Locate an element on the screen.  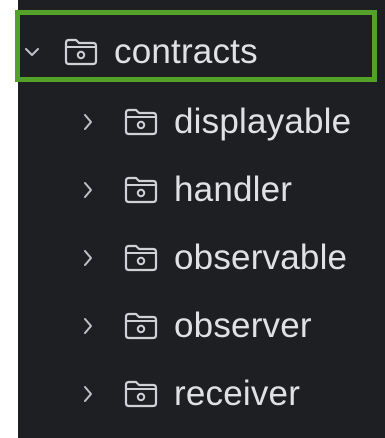
tree-node-receiver: receiver is located at coordinates (201, 394).